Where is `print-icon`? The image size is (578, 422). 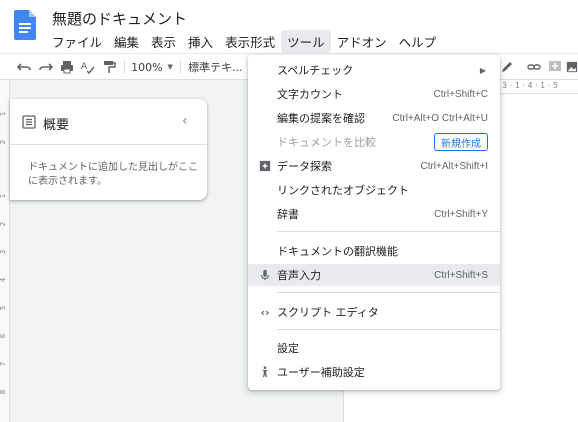 print-icon is located at coordinates (67, 67).